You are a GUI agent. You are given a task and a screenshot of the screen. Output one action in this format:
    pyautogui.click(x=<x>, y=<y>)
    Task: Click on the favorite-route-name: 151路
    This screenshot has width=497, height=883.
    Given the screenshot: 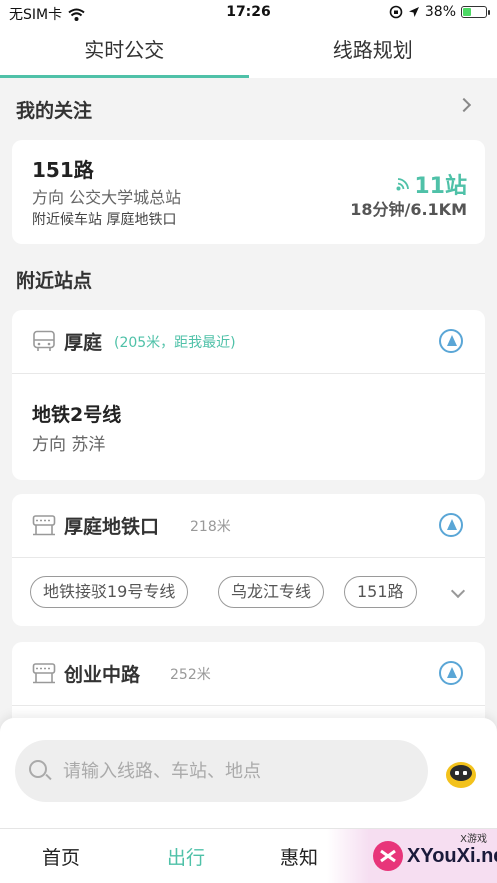 What is the action you would take?
    pyautogui.click(x=63, y=170)
    